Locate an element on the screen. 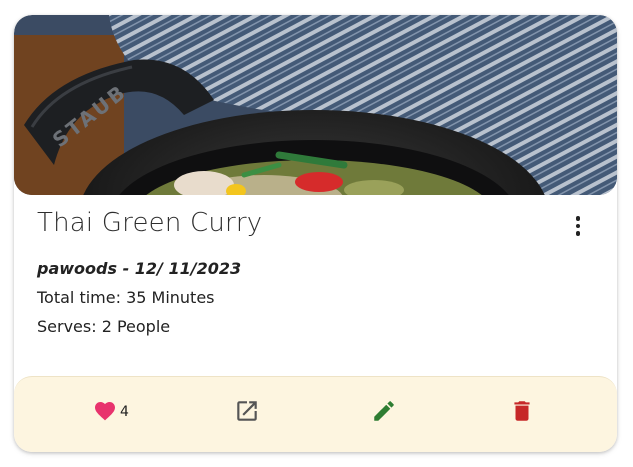  delete-recipe-button is located at coordinates (522, 411).